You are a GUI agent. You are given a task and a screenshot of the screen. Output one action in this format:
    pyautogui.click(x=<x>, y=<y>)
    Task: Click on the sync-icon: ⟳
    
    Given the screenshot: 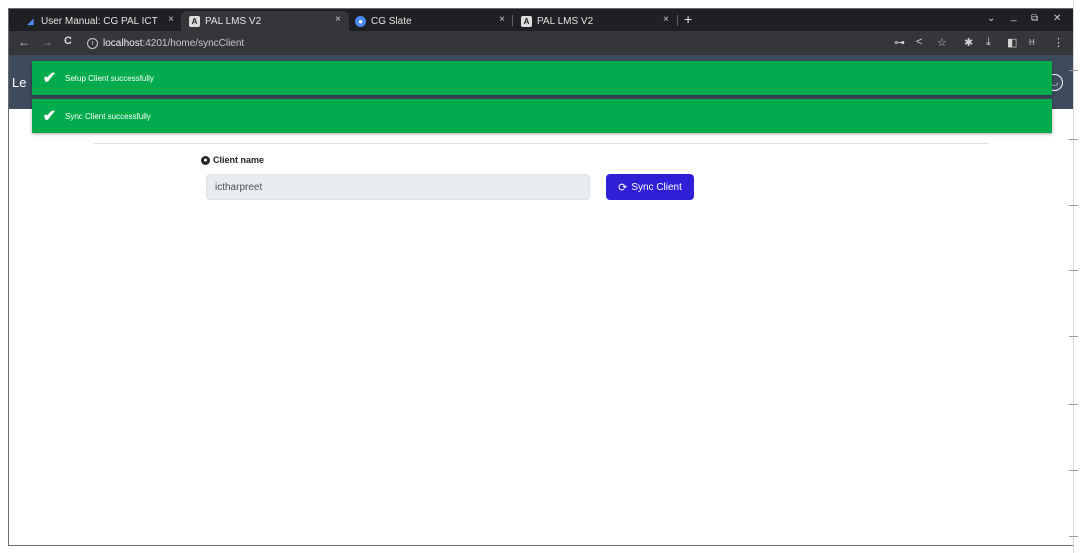 What is the action you would take?
    pyautogui.click(x=623, y=187)
    